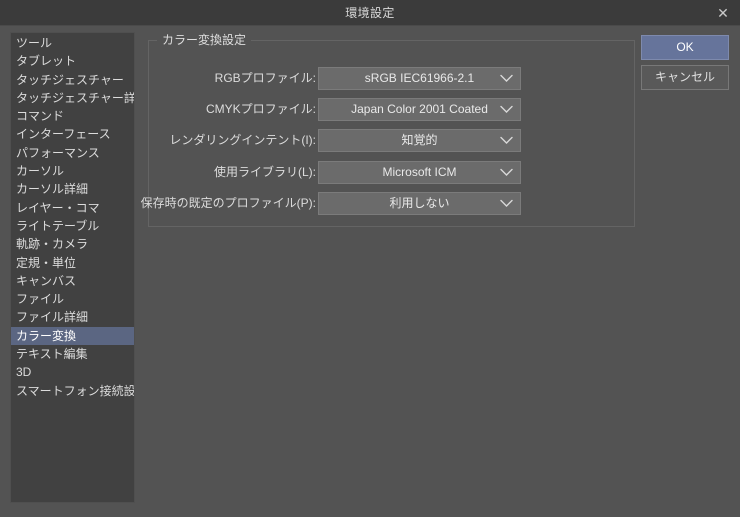 The height and width of the screenshot is (517, 740). What do you see at coordinates (72, 281) in the screenshot?
I see `sidebar-item: キャンバス` at bounding box center [72, 281].